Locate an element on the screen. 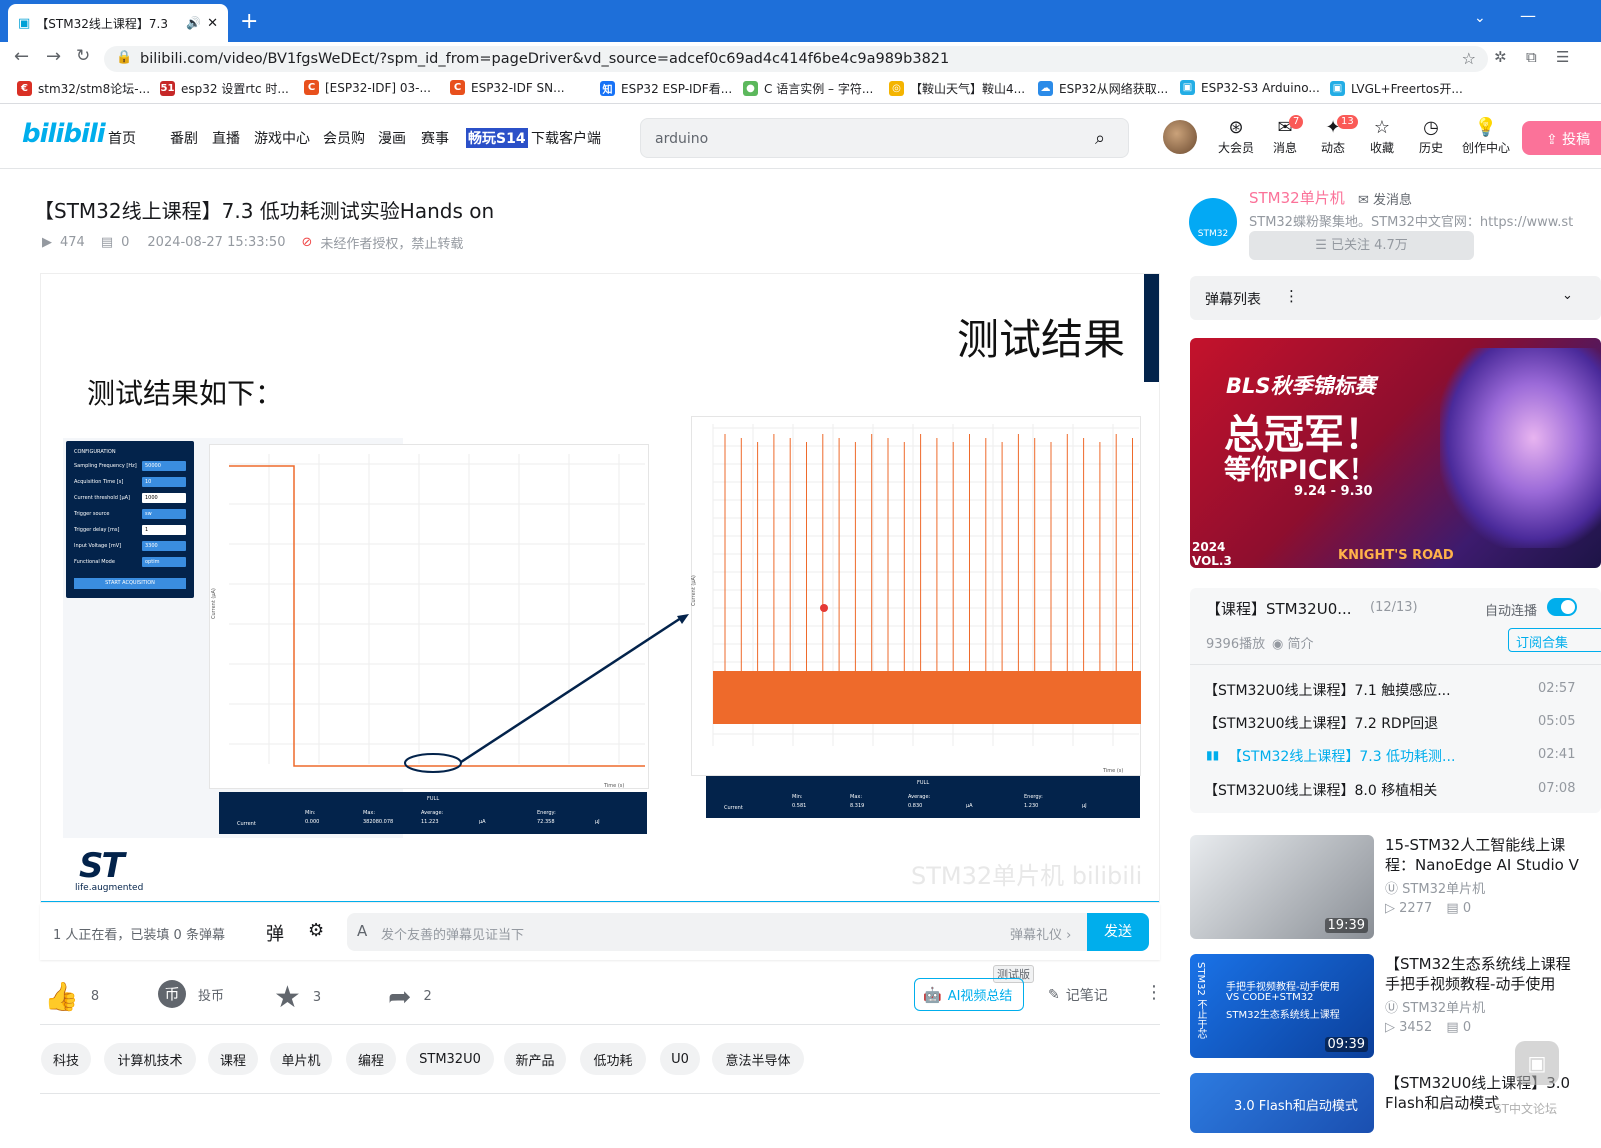  tag-chip: 意法半导体 is located at coordinates (758, 1059).